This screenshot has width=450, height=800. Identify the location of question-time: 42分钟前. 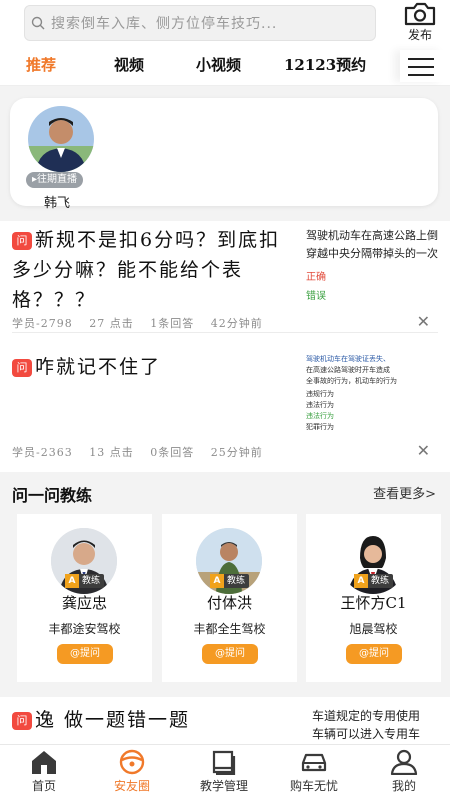
(236, 323).